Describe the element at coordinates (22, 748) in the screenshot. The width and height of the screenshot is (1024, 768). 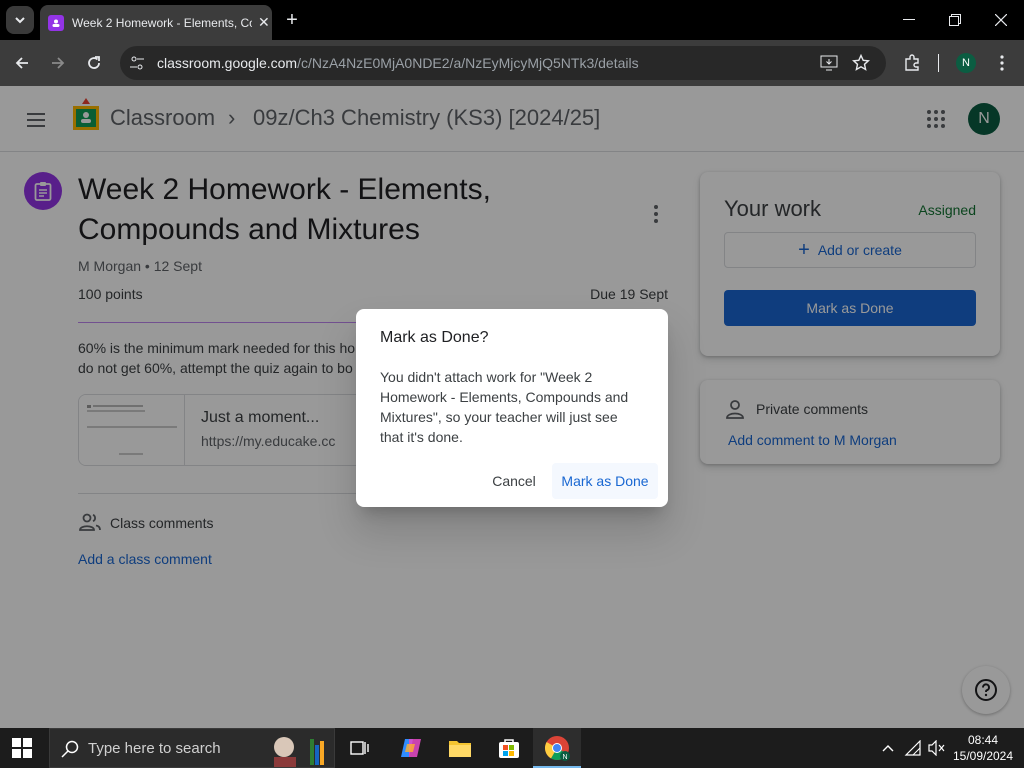
I see `windows-start-icon` at that location.